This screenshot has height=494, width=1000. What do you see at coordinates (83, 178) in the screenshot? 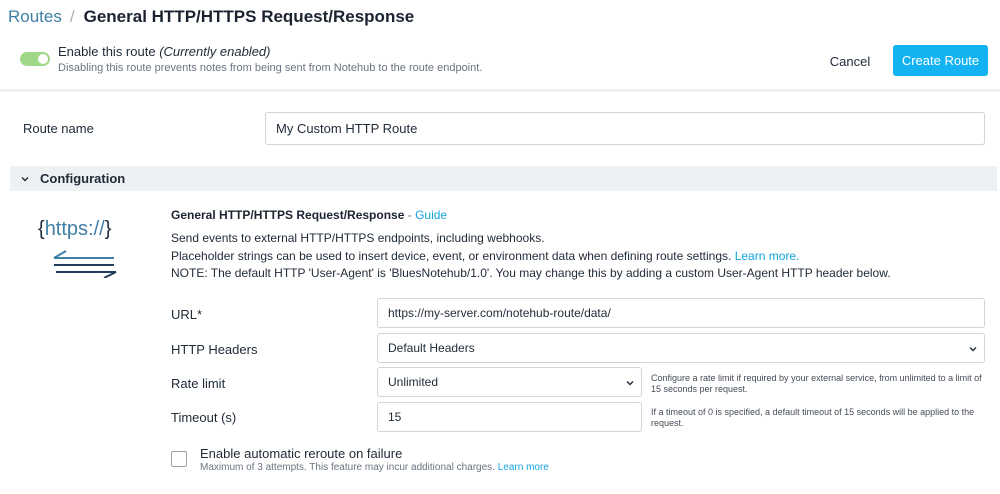
I see `configuration-label: Configuration` at bounding box center [83, 178].